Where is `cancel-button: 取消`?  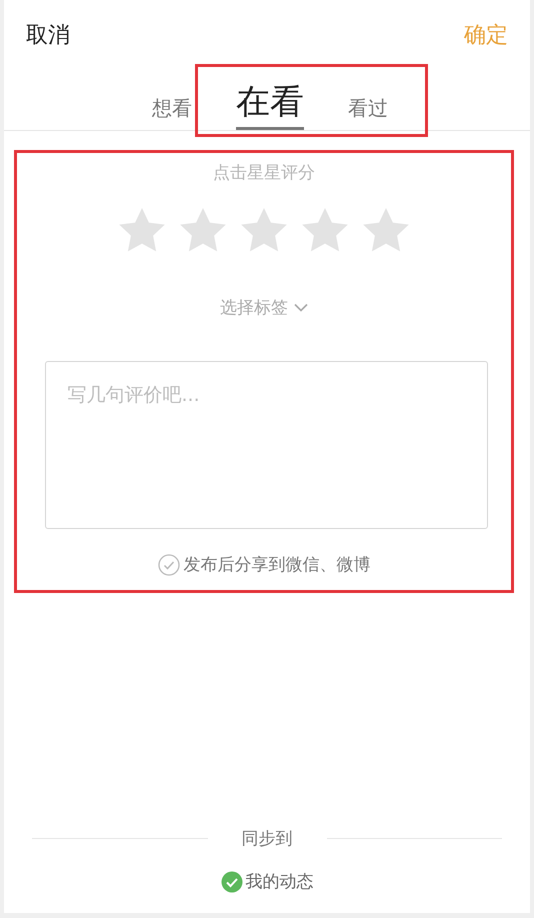
cancel-button: 取消 is located at coordinates (48, 35).